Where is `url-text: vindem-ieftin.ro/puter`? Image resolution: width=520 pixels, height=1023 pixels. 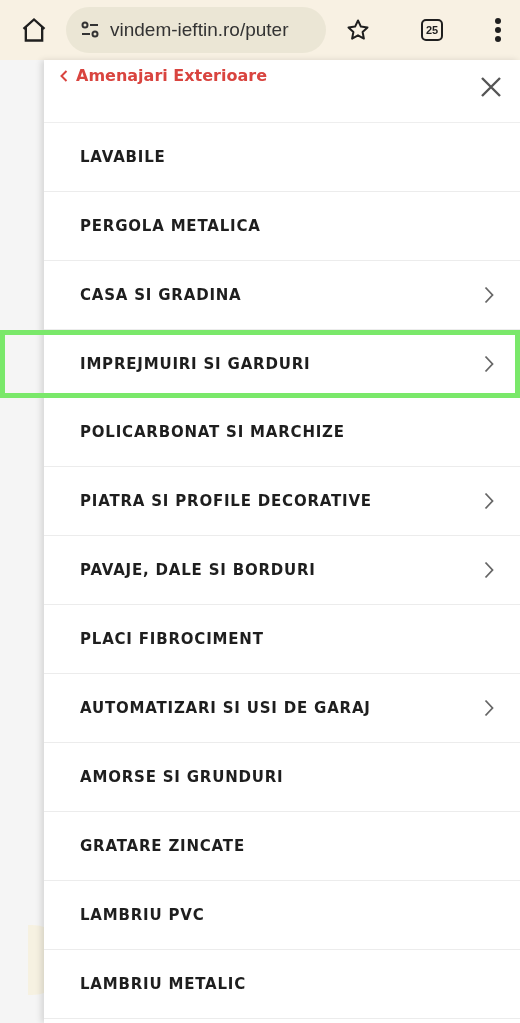 url-text: vindem-ieftin.ro/puter is located at coordinates (199, 30).